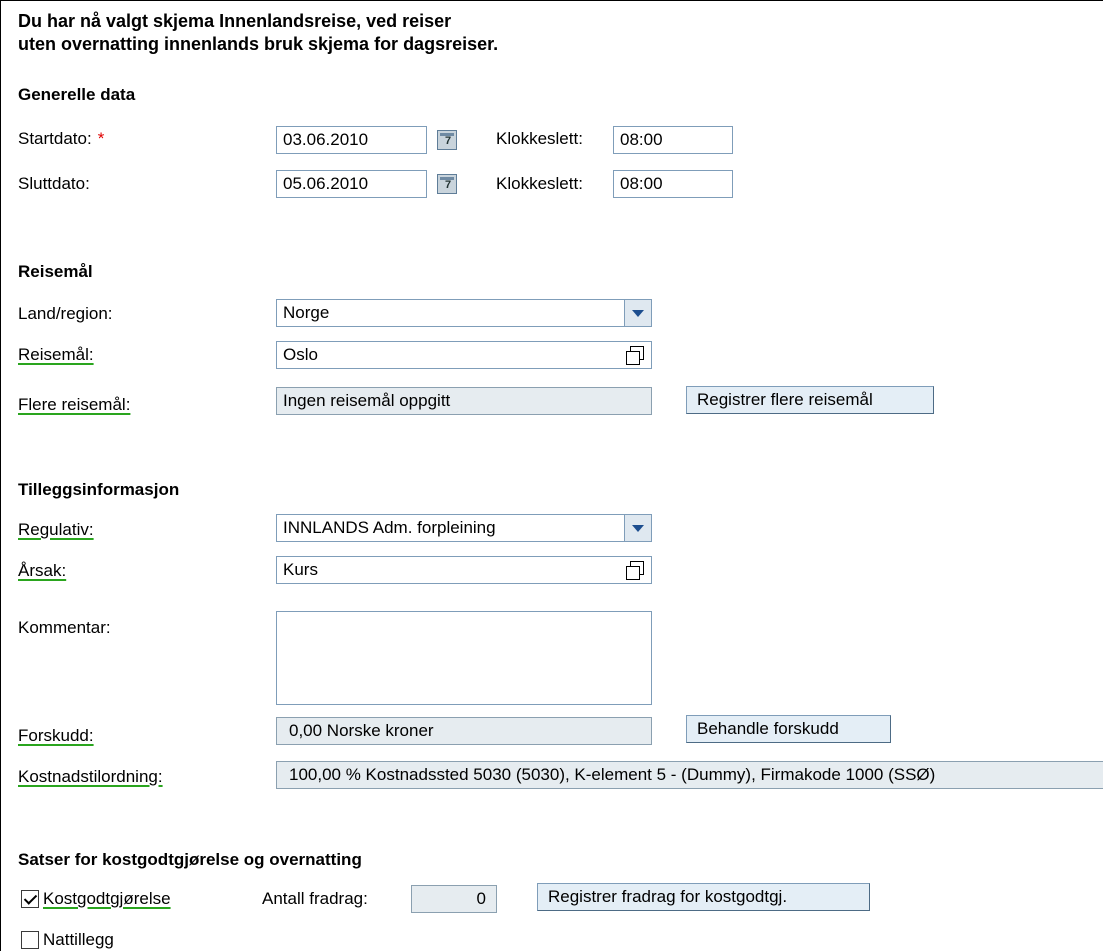 This screenshot has width=1103, height=951. What do you see at coordinates (99, 489) in the screenshot?
I see `additional-heading: Tilleggsinformasjon` at bounding box center [99, 489].